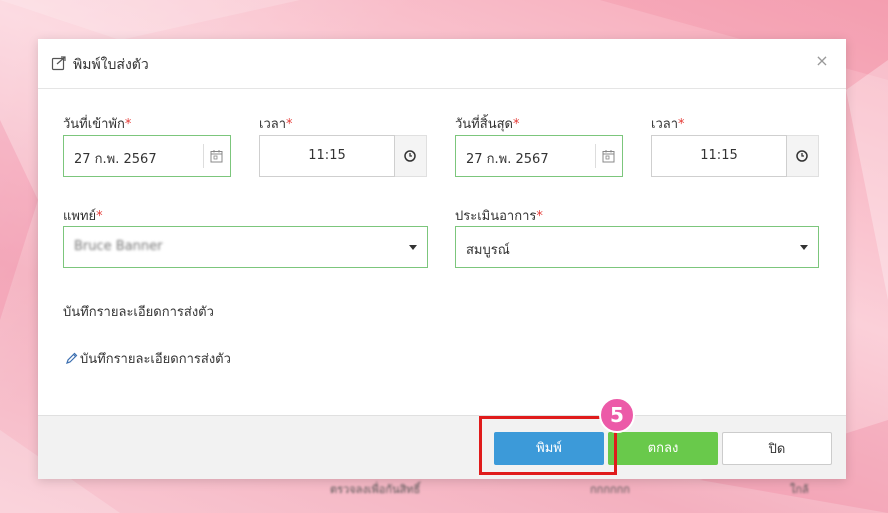 The height and width of the screenshot is (513, 888). I want to click on end-date-label-text: วันที่สิ้นสุด, so click(484, 124).